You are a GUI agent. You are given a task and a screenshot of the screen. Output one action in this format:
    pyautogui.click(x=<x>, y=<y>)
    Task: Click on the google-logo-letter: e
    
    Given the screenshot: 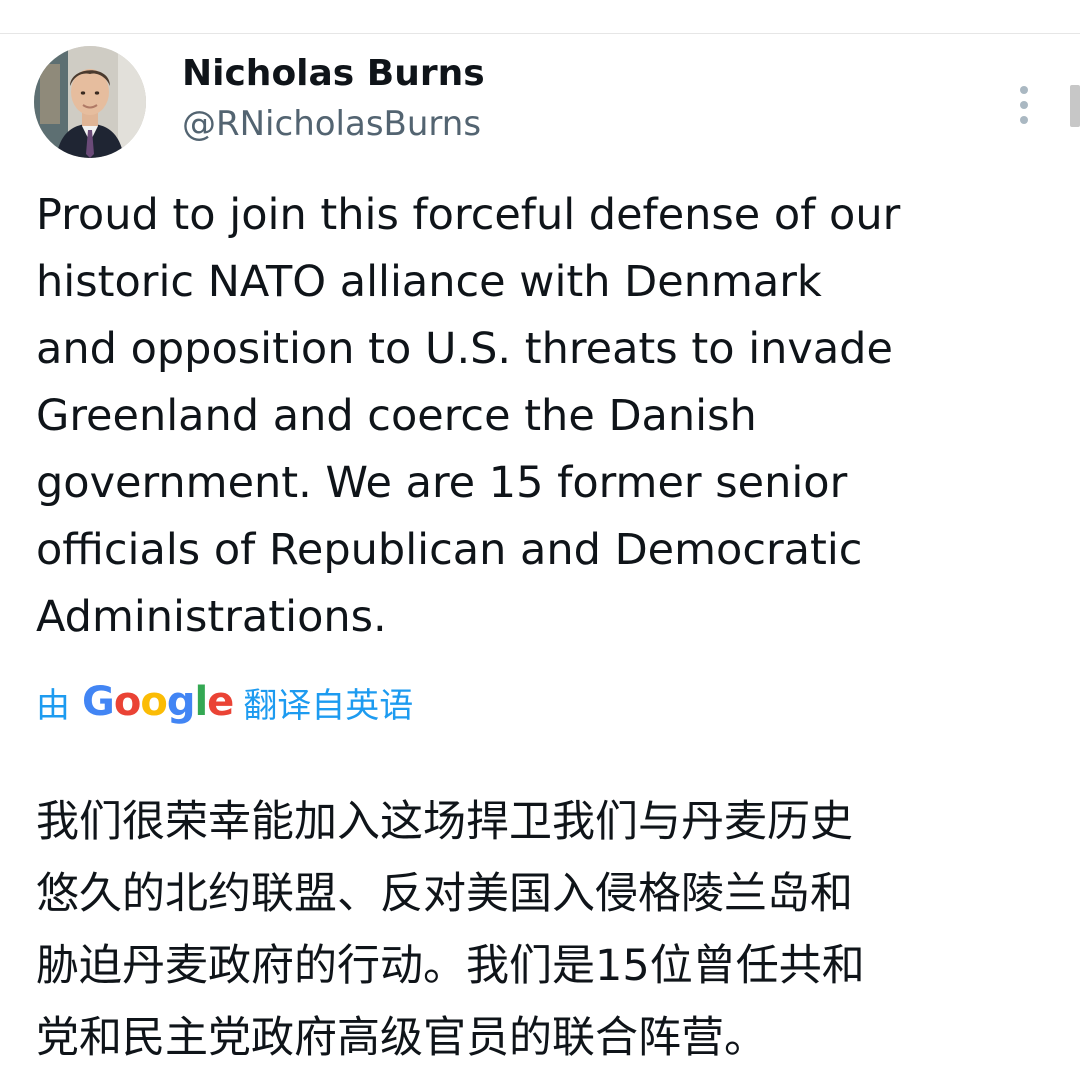 What is the action you would take?
    pyautogui.click(x=220, y=702)
    